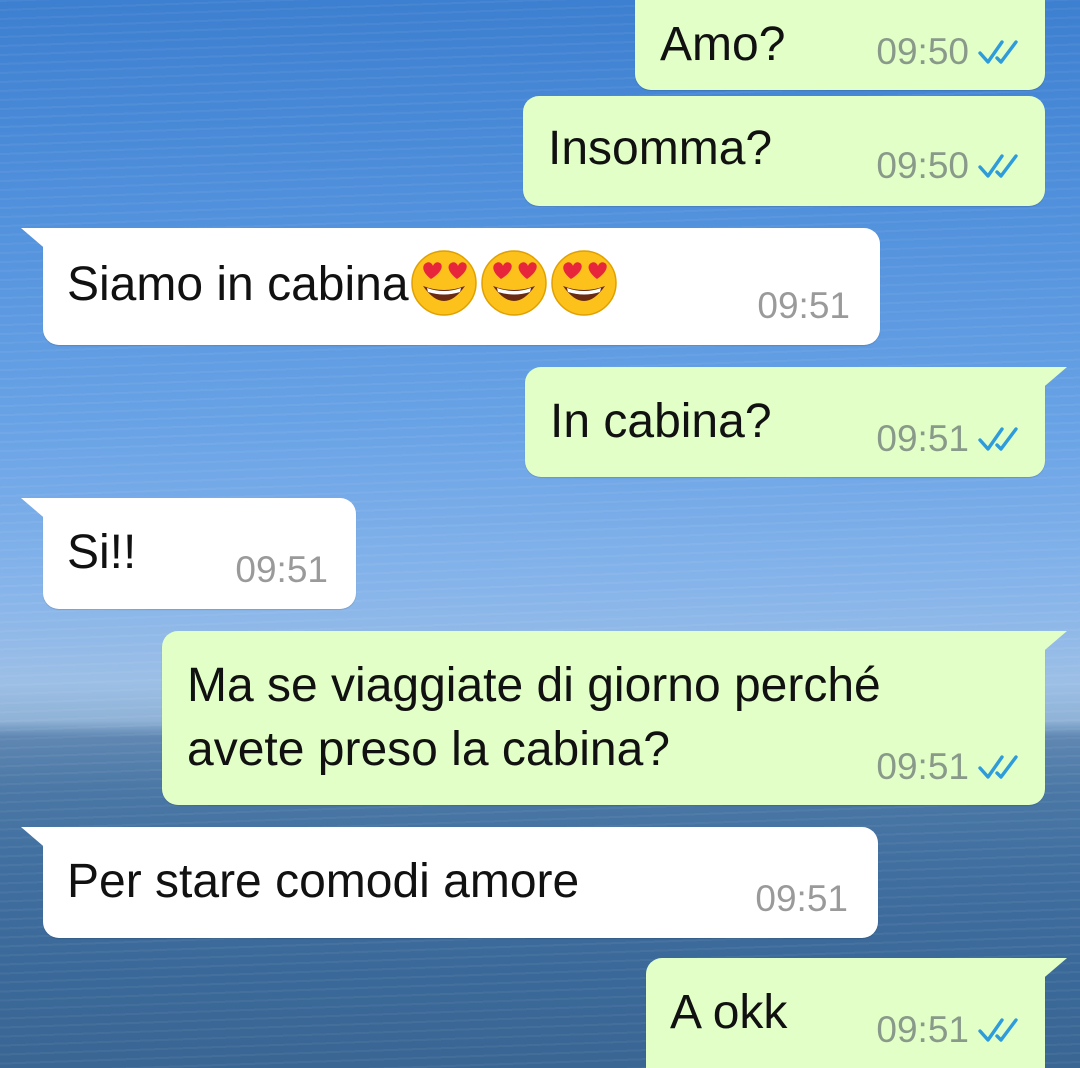  Describe the element at coordinates (729, 1012) in the screenshot. I see `message-text: A okk` at that location.